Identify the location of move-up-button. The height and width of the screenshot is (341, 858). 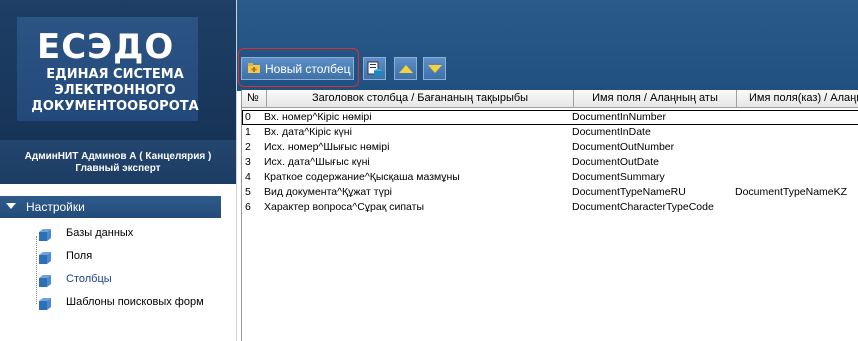
(405, 68).